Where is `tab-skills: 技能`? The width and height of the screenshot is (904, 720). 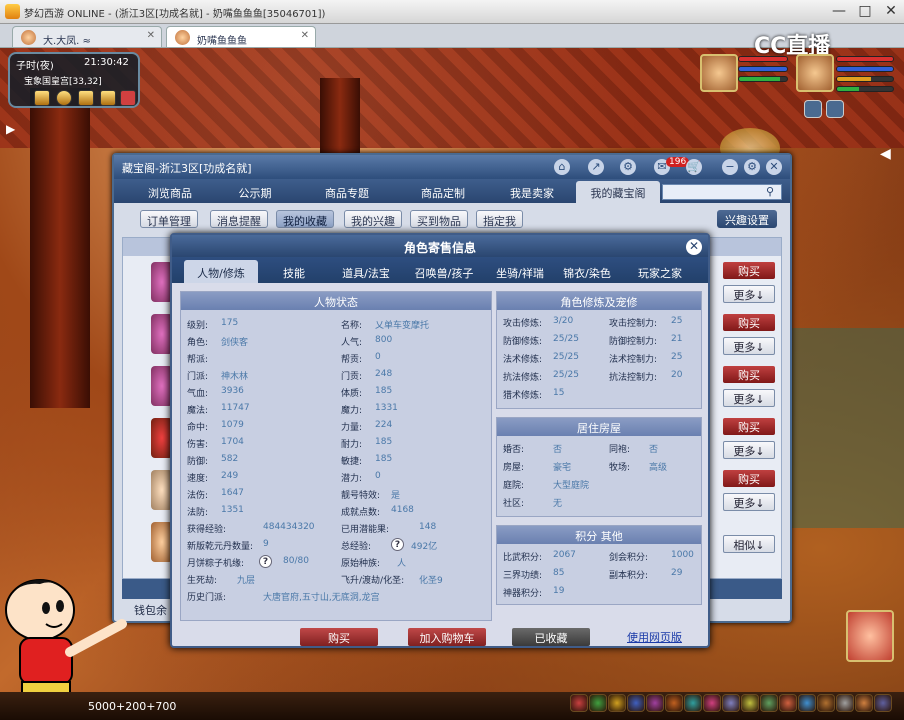
tab-skills: 技能 is located at coordinates (294, 271).